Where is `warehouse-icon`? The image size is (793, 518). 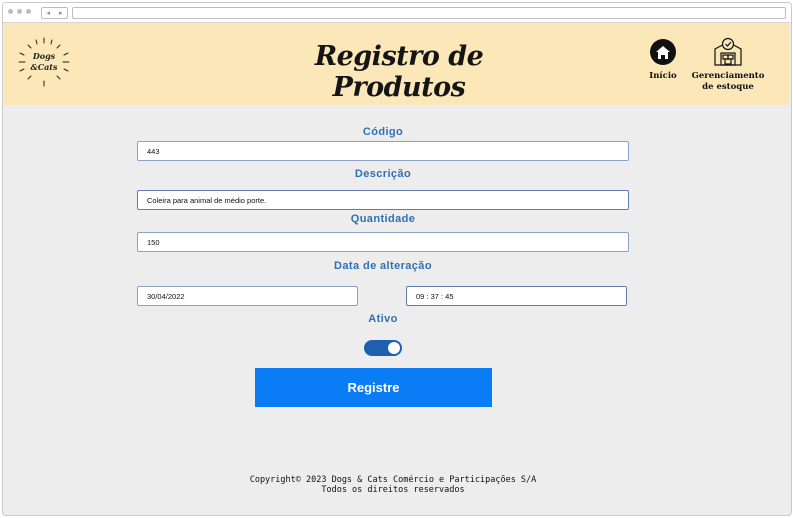 warehouse-icon is located at coordinates (728, 51).